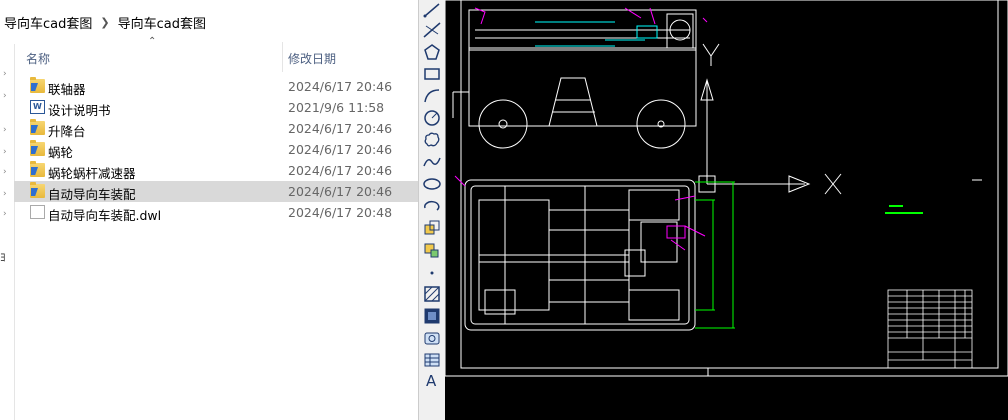 The width and height of the screenshot is (1008, 420). Describe the element at coordinates (37, 107) in the screenshot. I see `word-doc-icon: W` at that location.